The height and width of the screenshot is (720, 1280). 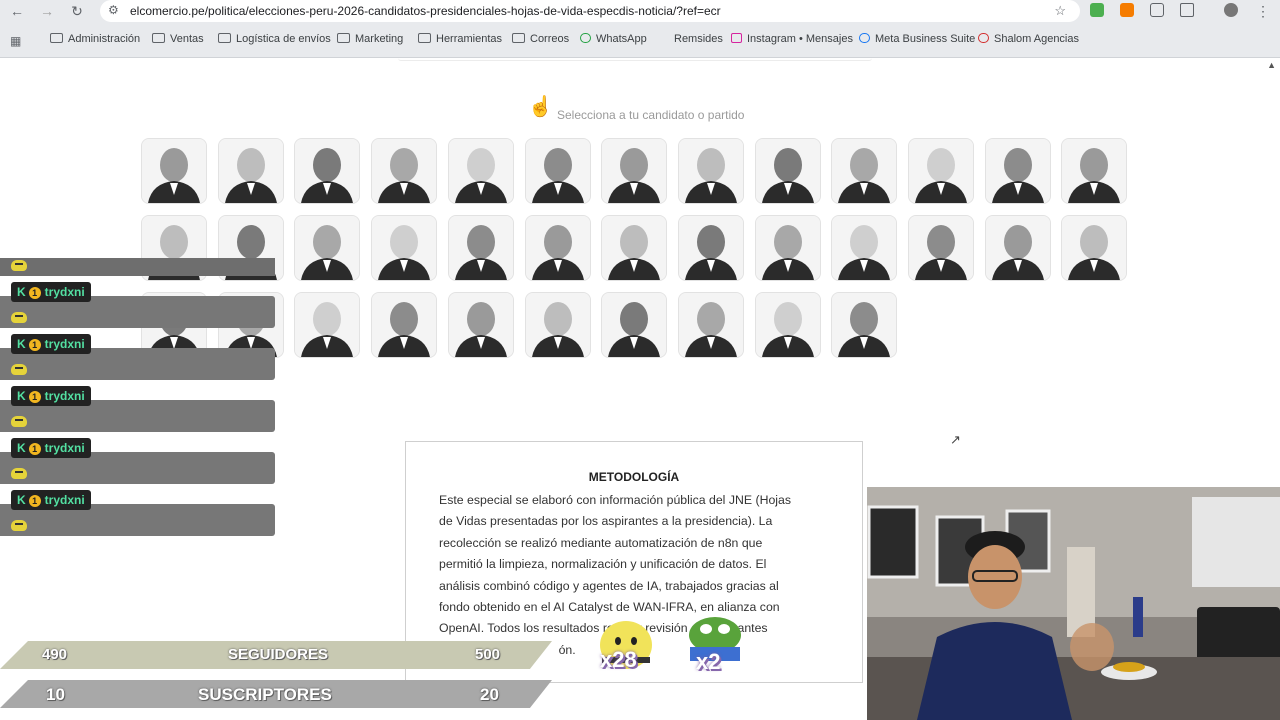 What do you see at coordinates (17, 11) in the screenshot?
I see `back-icon: ←` at bounding box center [17, 11].